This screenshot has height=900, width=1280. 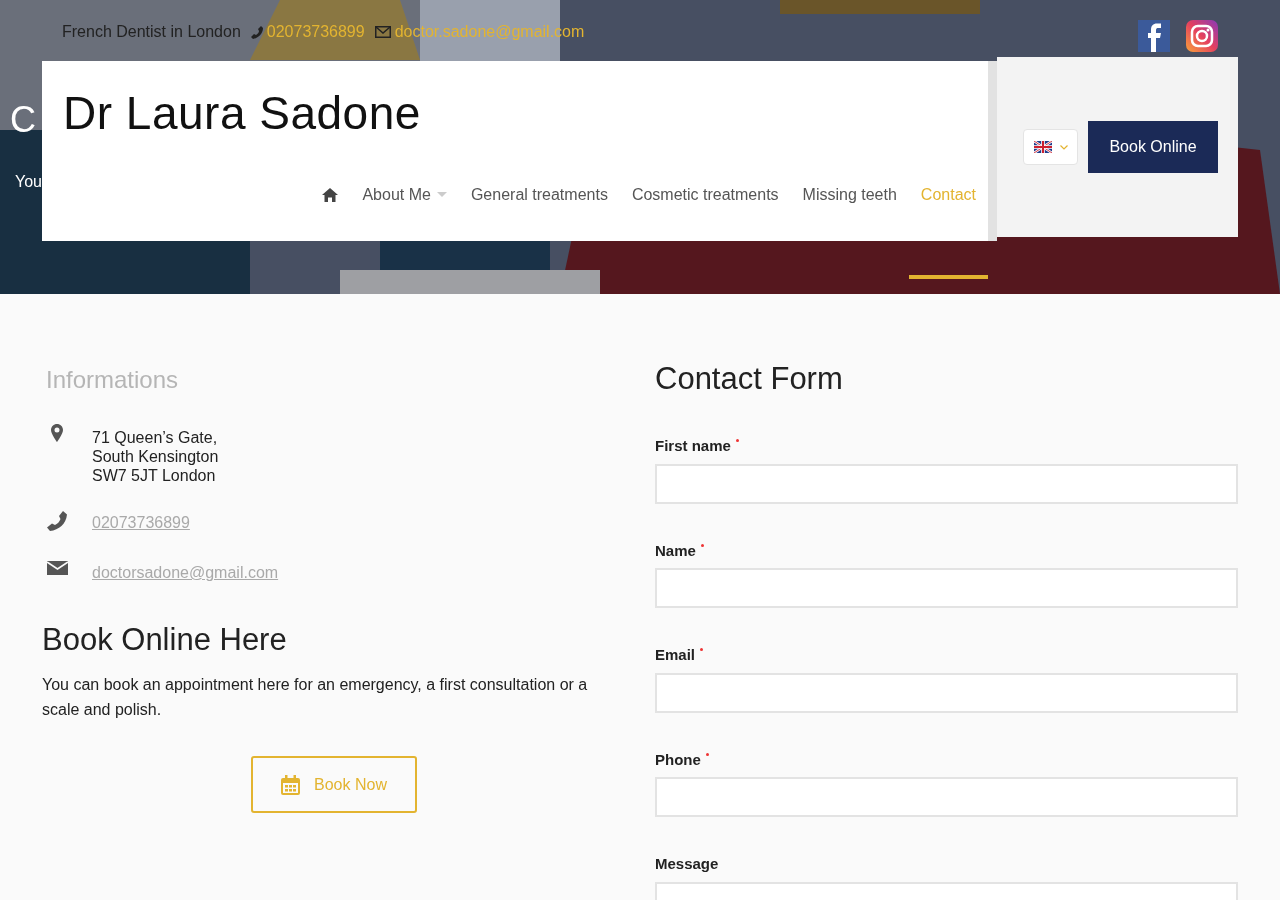 I want to click on description-text: You can book an appointment here for an emergency, a first consultation or a scale and polish., so click(x=315, y=698).